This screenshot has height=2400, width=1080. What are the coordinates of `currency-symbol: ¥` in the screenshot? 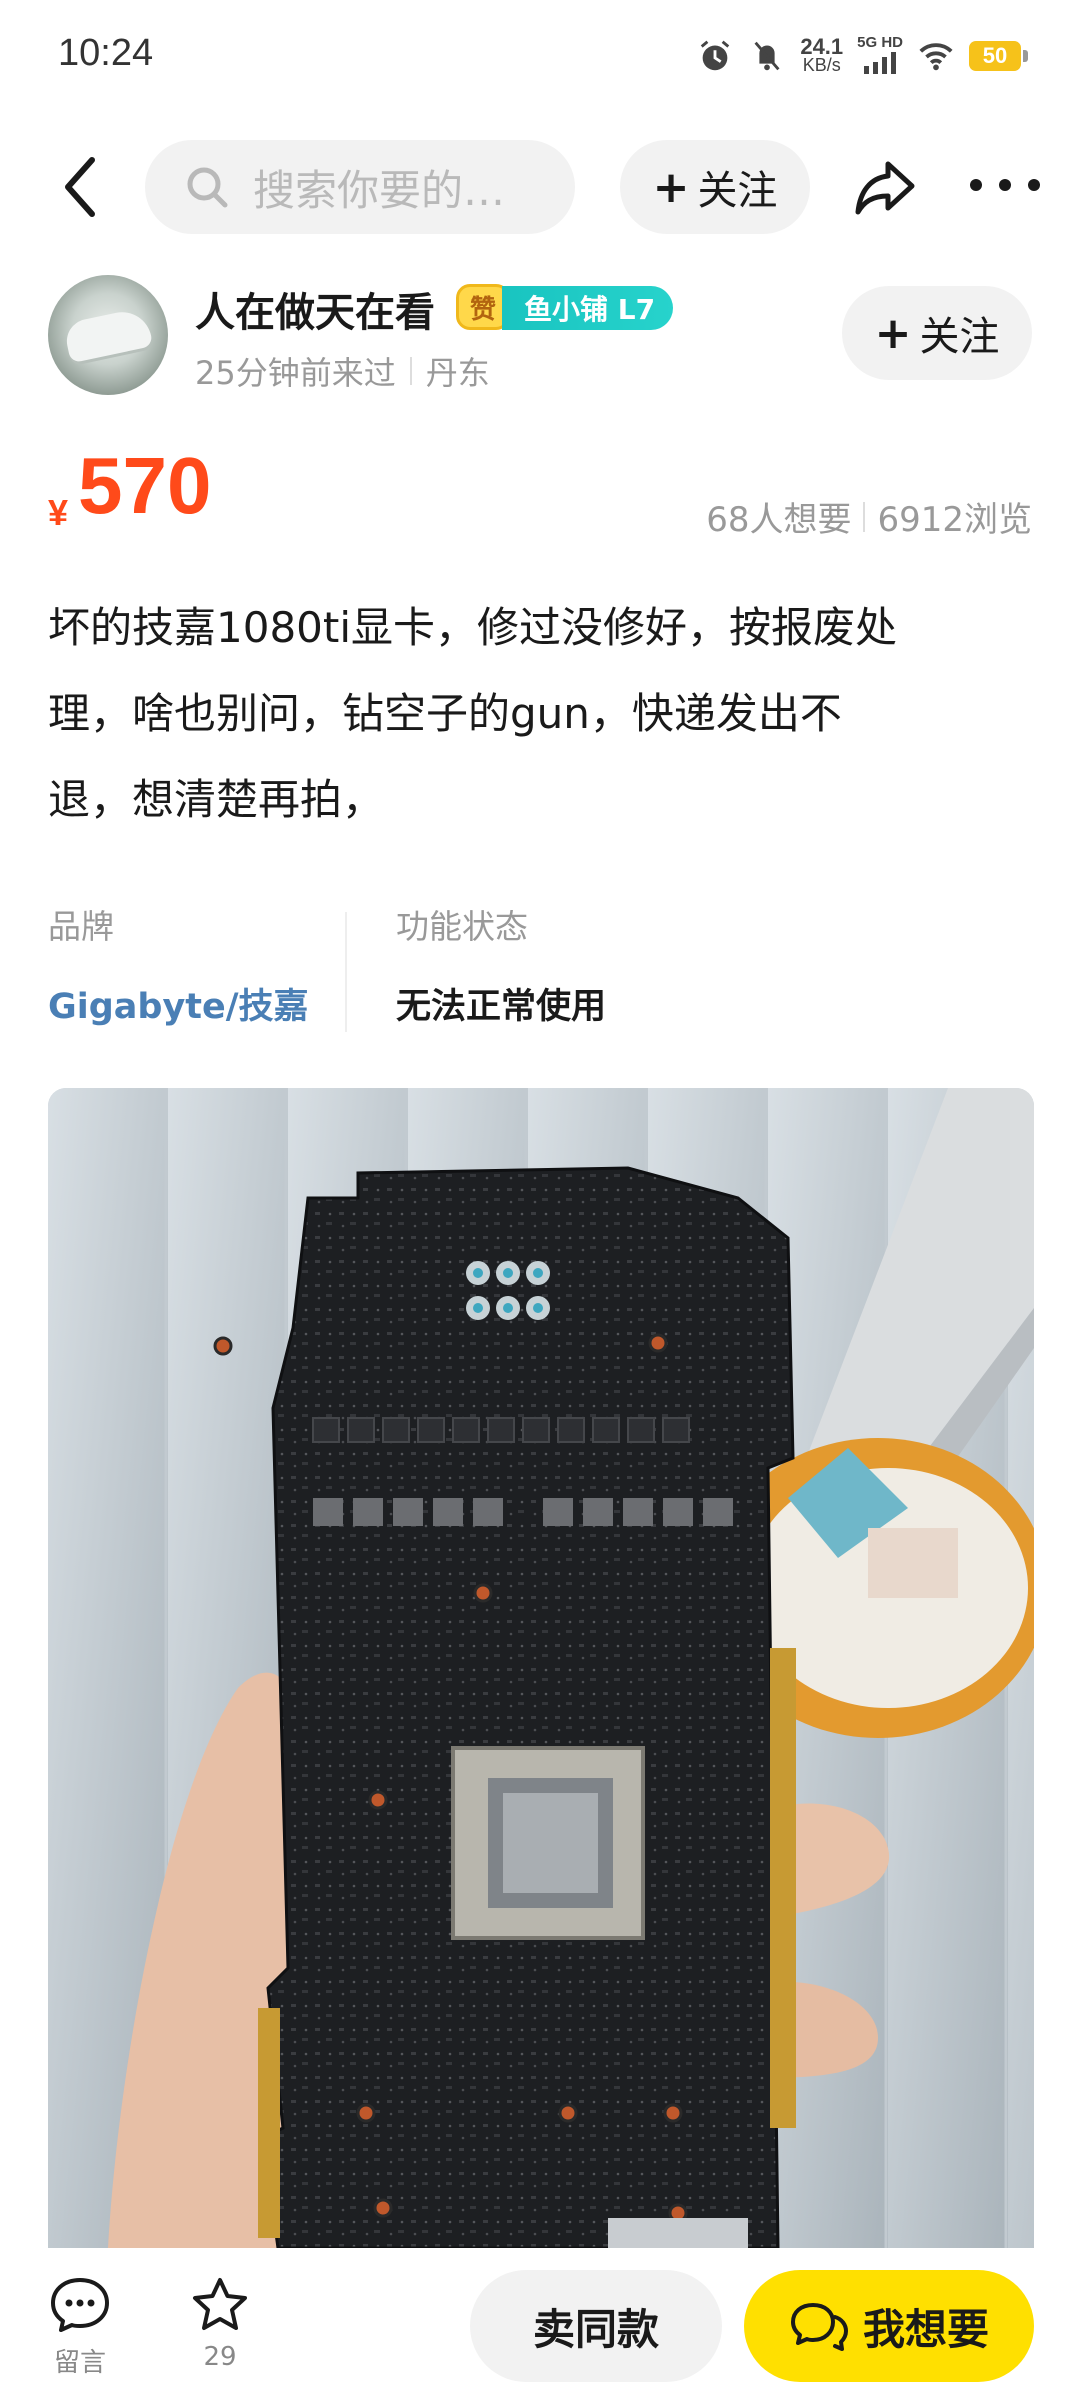 It's located at (58, 512).